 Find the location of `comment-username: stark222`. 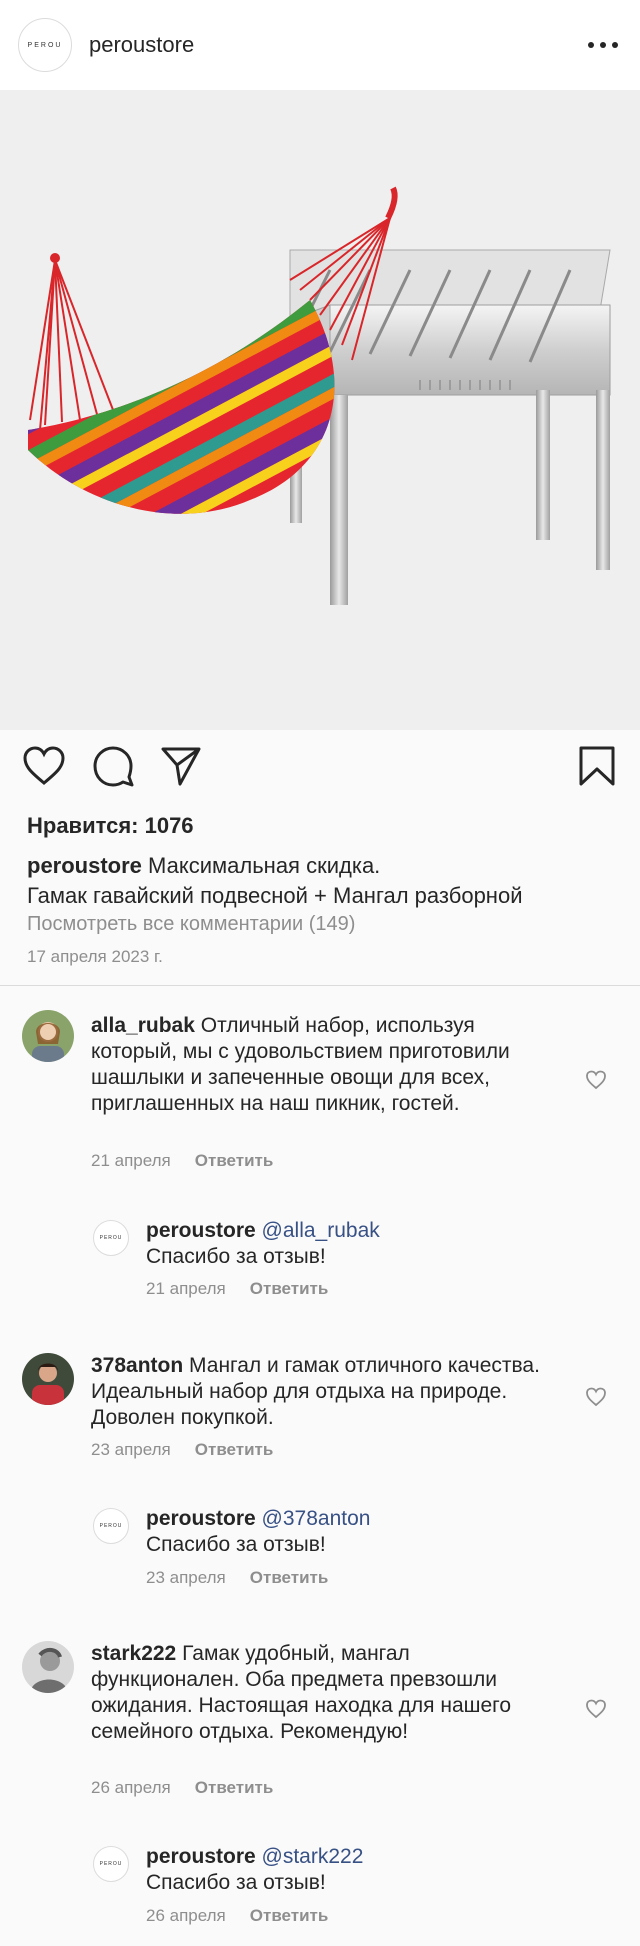

comment-username: stark222 is located at coordinates (133, 1653).